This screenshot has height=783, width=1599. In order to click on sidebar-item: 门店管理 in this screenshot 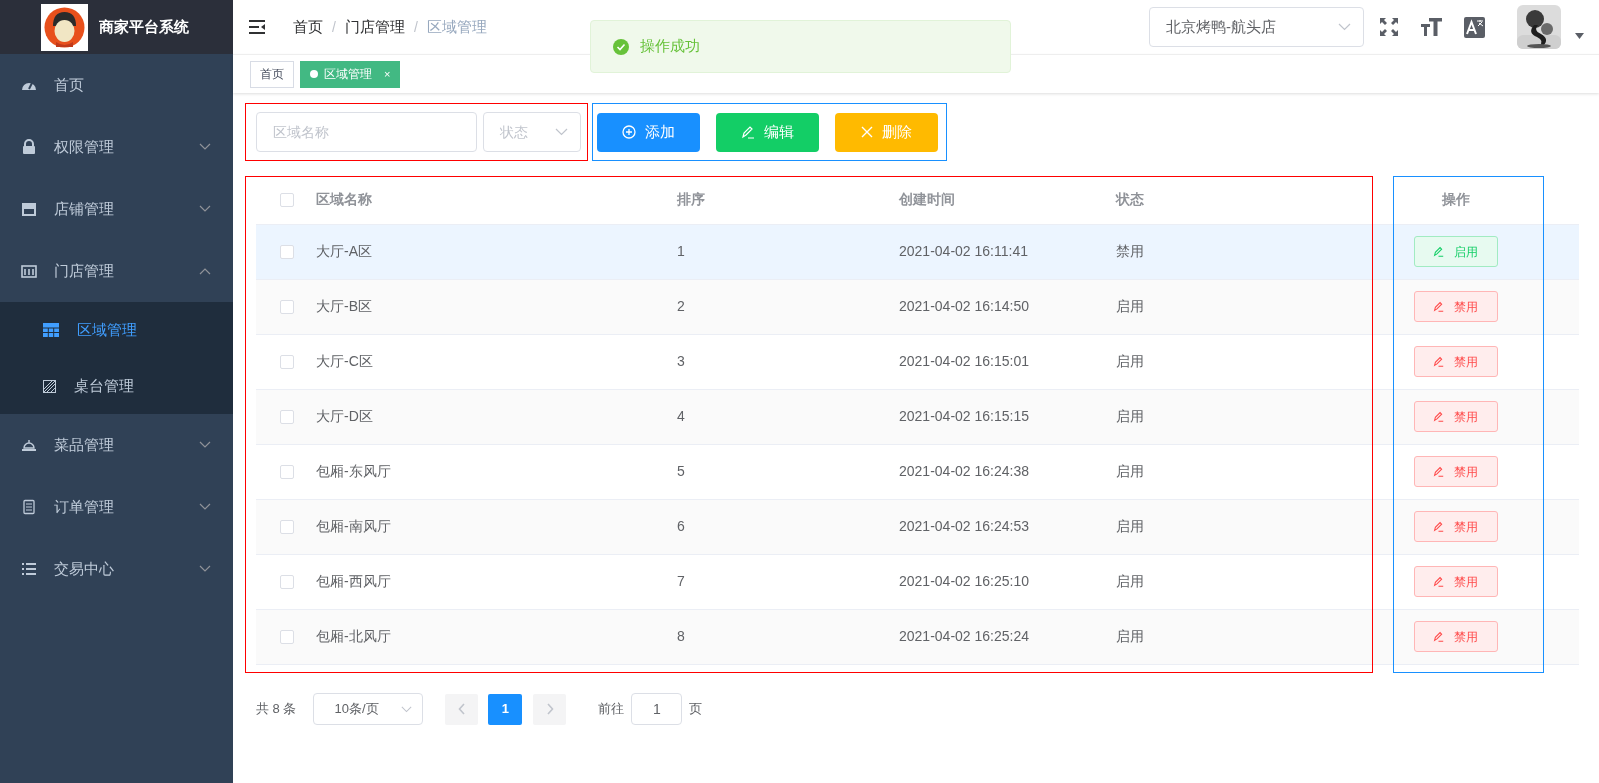, I will do `click(116, 271)`.